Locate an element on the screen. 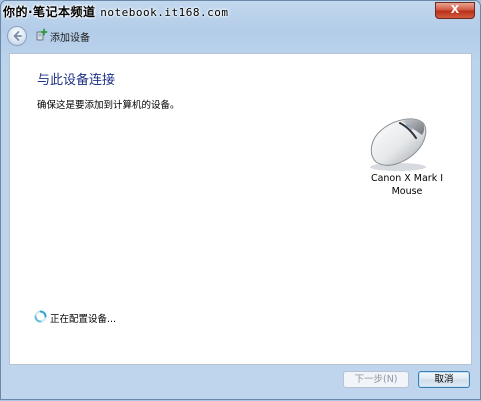 Image resolution: width=481 pixels, height=401 pixels. back-button is located at coordinates (17, 36).